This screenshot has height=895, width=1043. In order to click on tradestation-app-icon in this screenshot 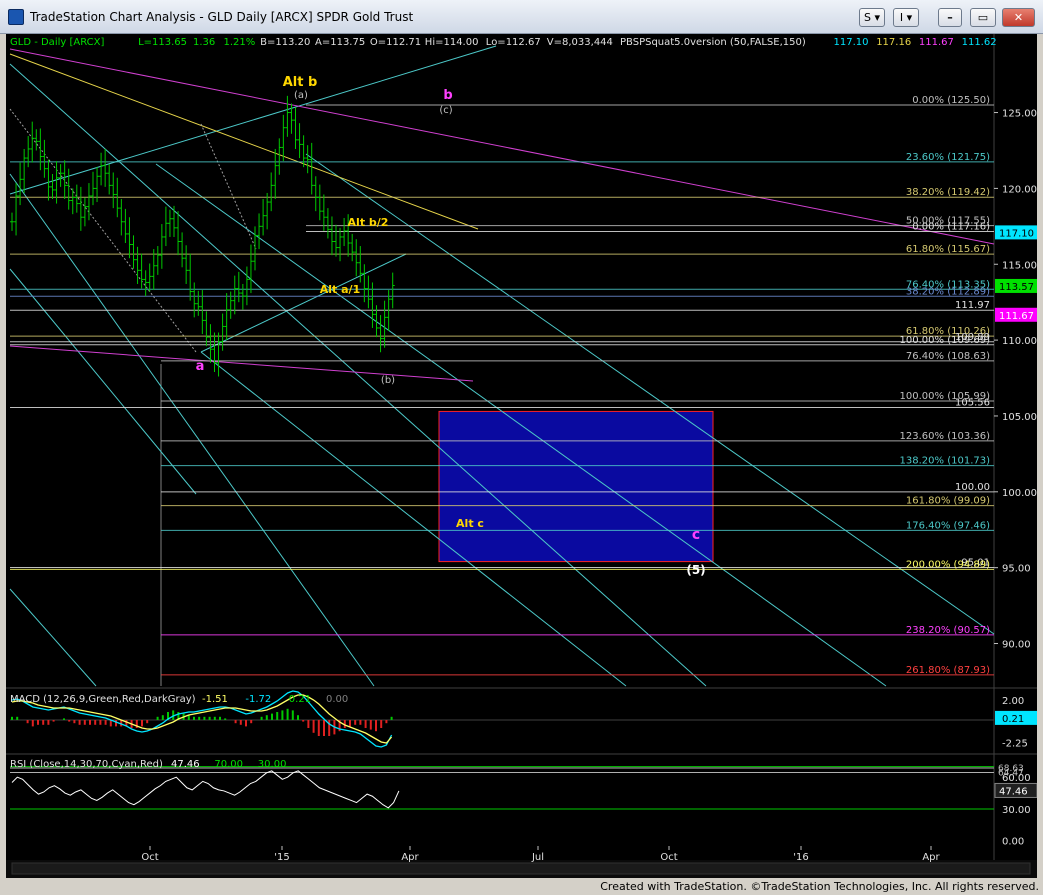, I will do `click(16, 17)`.